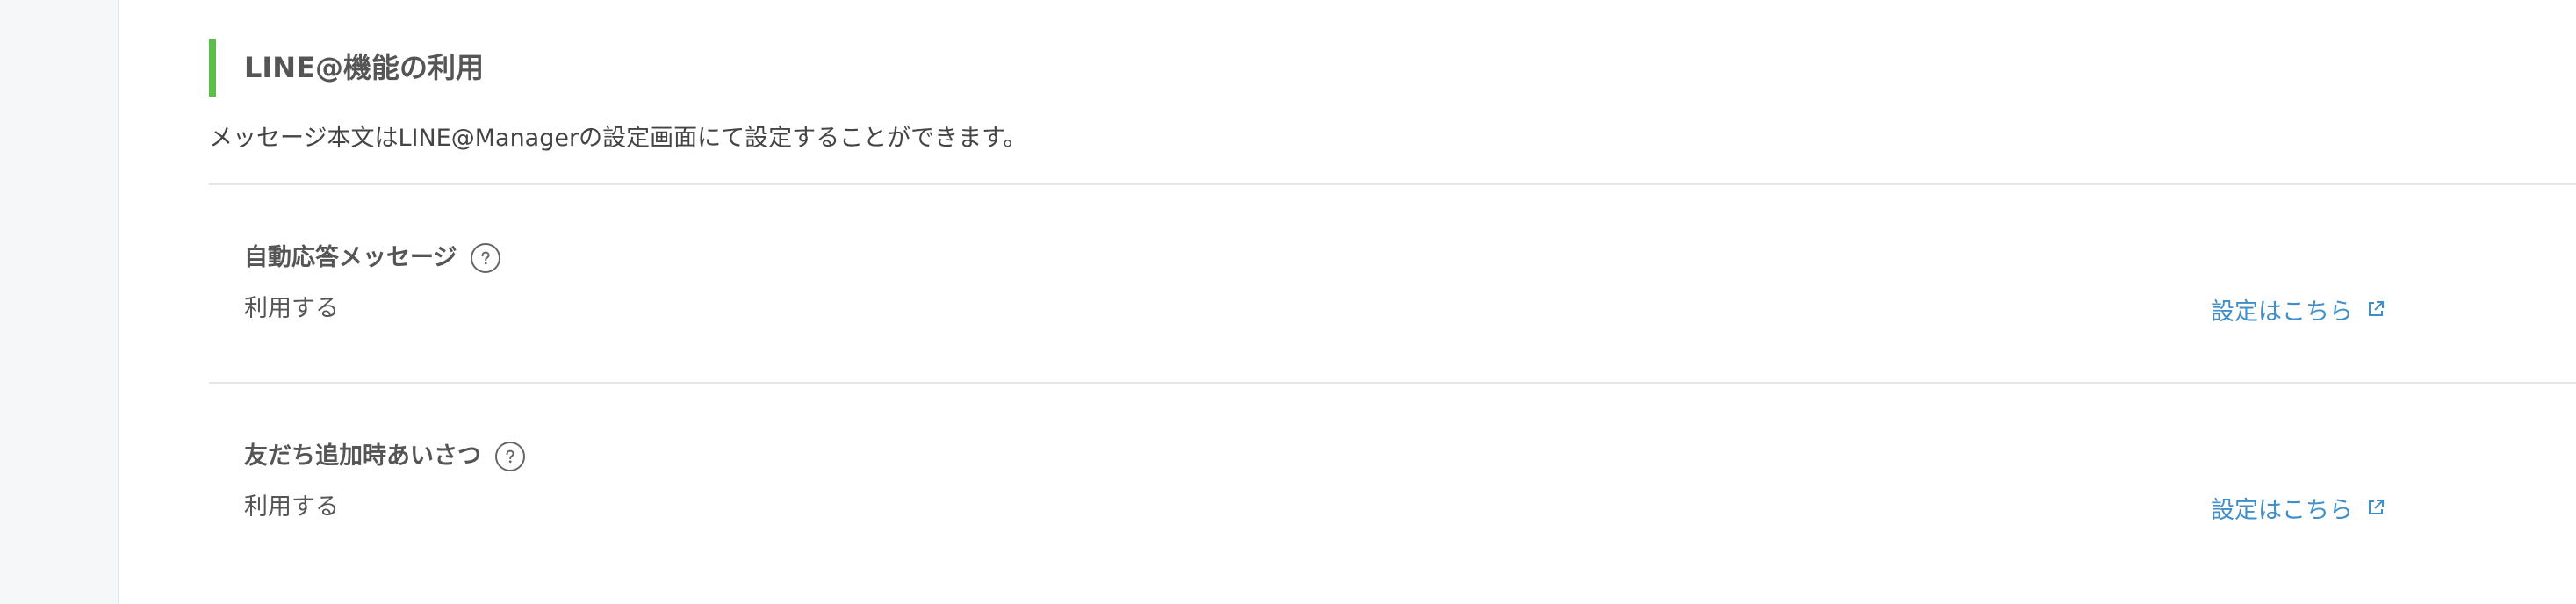 Image resolution: width=2576 pixels, height=604 pixels. Describe the element at coordinates (59, 302) in the screenshot. I see `left-sidebar` at that location.